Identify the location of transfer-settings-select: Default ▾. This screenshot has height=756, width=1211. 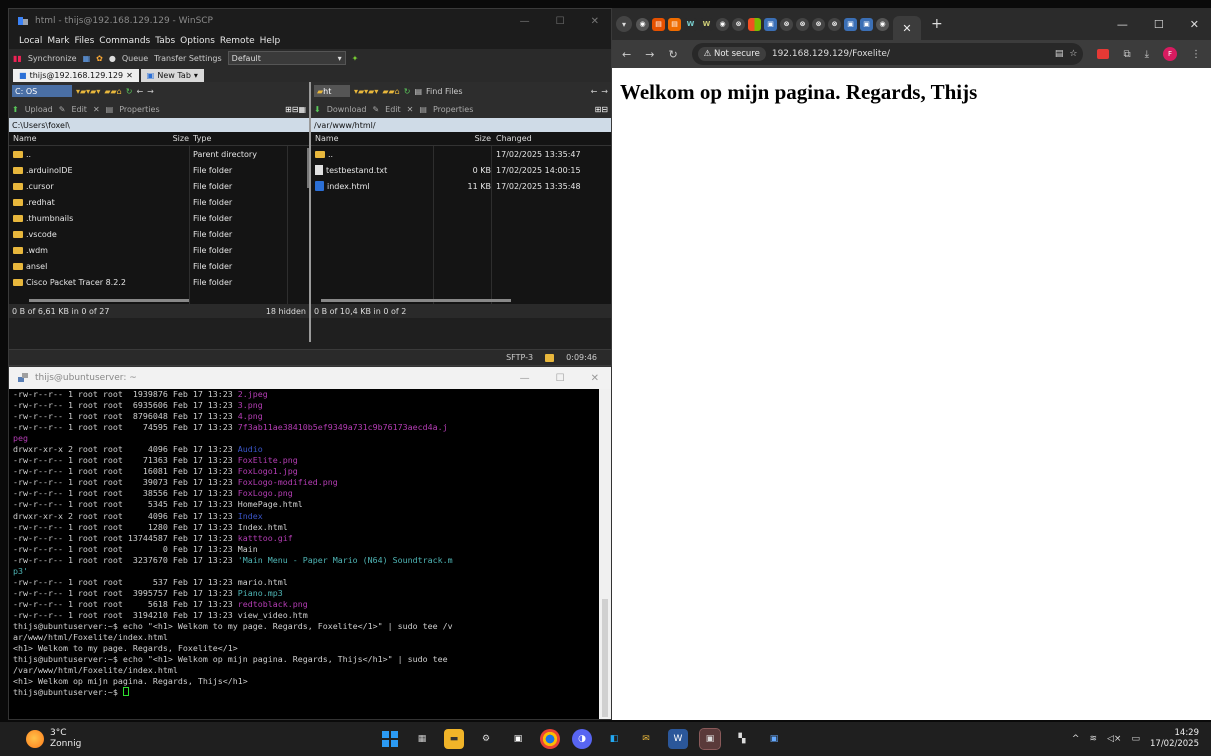
(286, 58).